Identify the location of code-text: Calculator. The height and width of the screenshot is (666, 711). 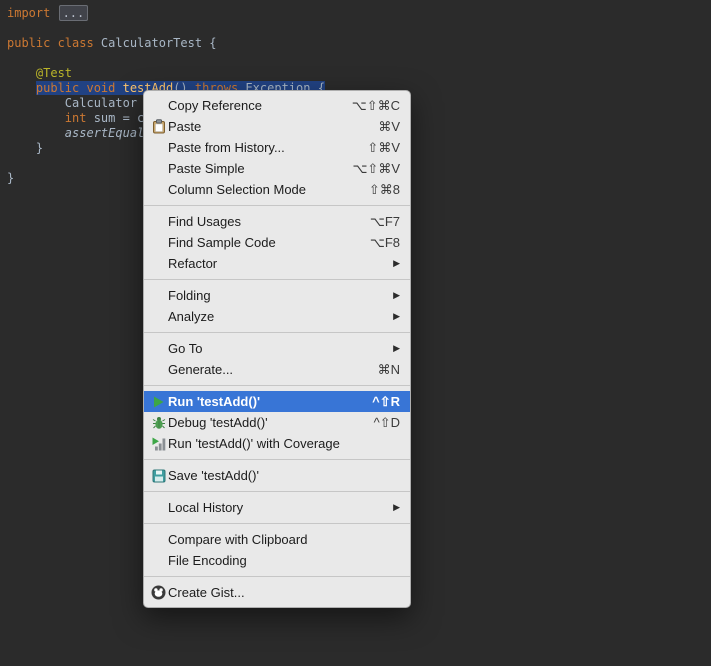
(101, 103).